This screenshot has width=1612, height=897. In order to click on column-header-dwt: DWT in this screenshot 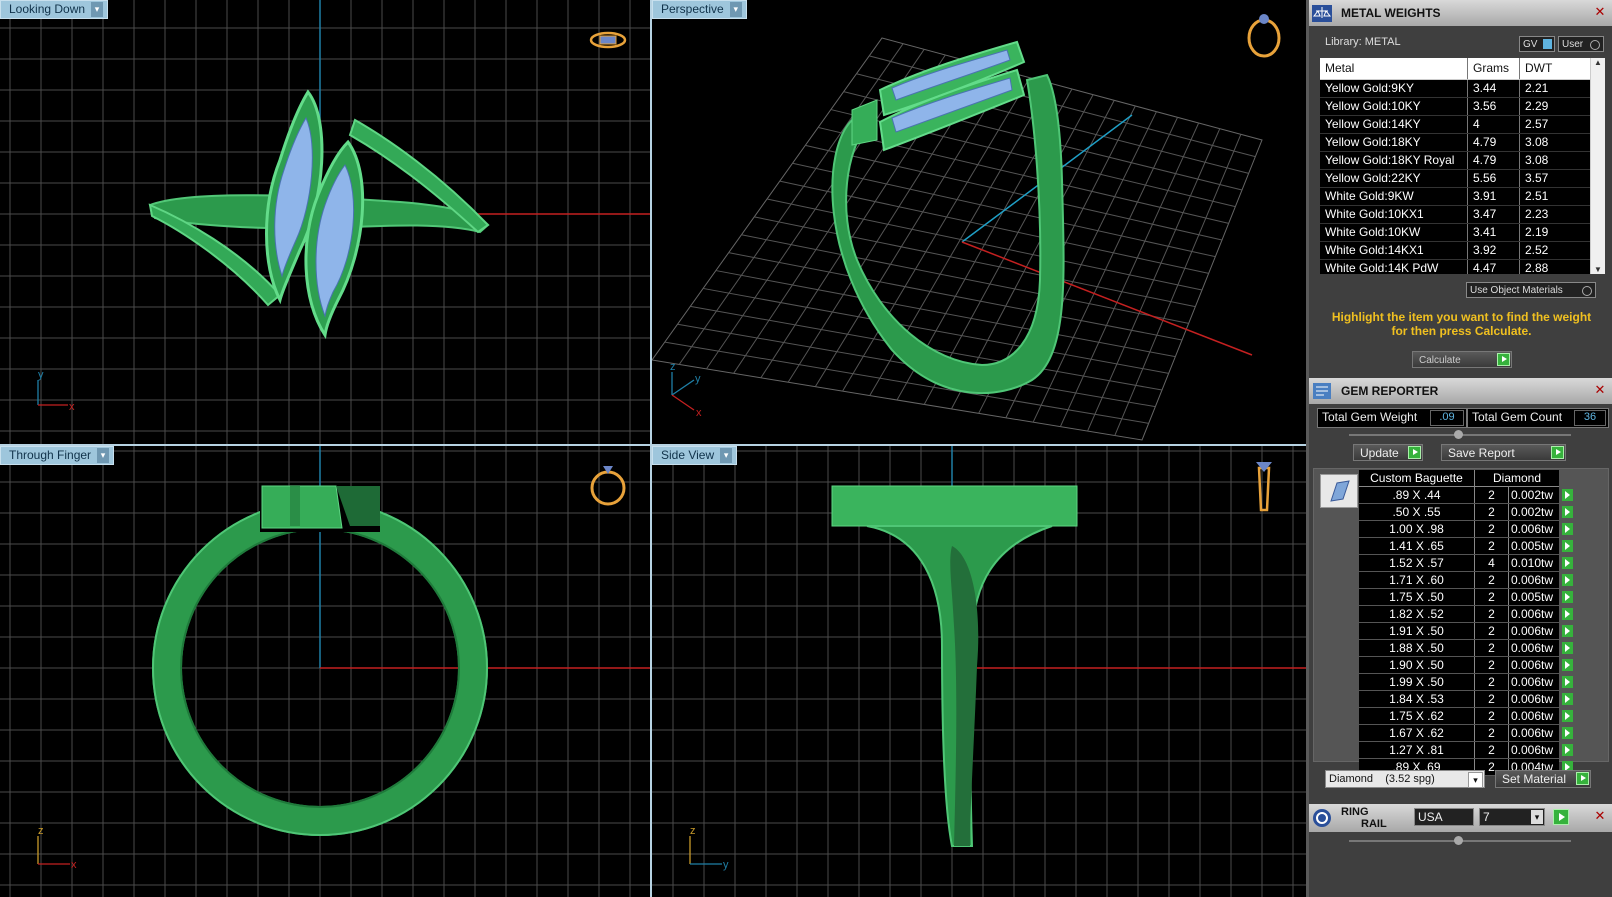, I will do `click(1551, 68)`.